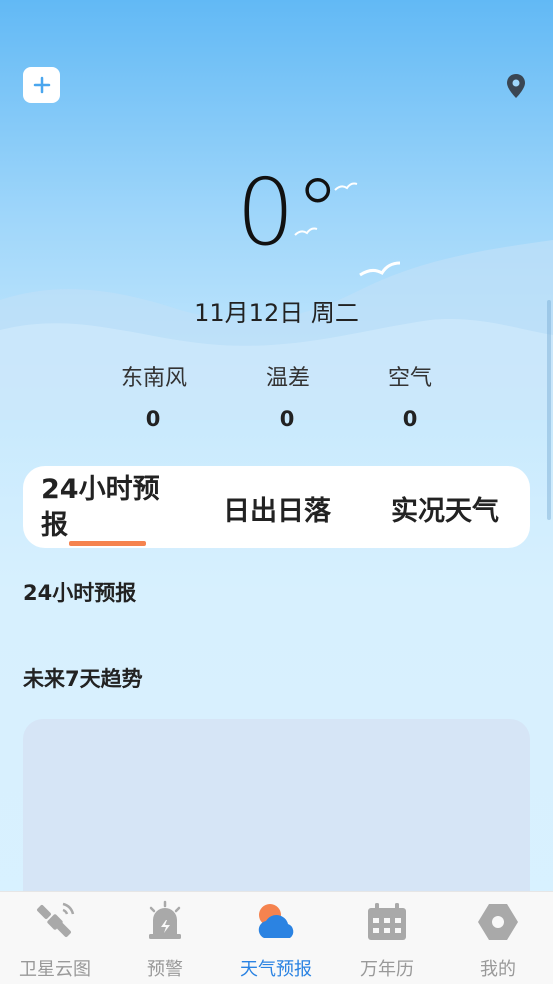 The width and height of the screenshot is (553, 984). Describe the element at coordinates (56, 919) in the screenshot. I see `satellite-icon` at that location.